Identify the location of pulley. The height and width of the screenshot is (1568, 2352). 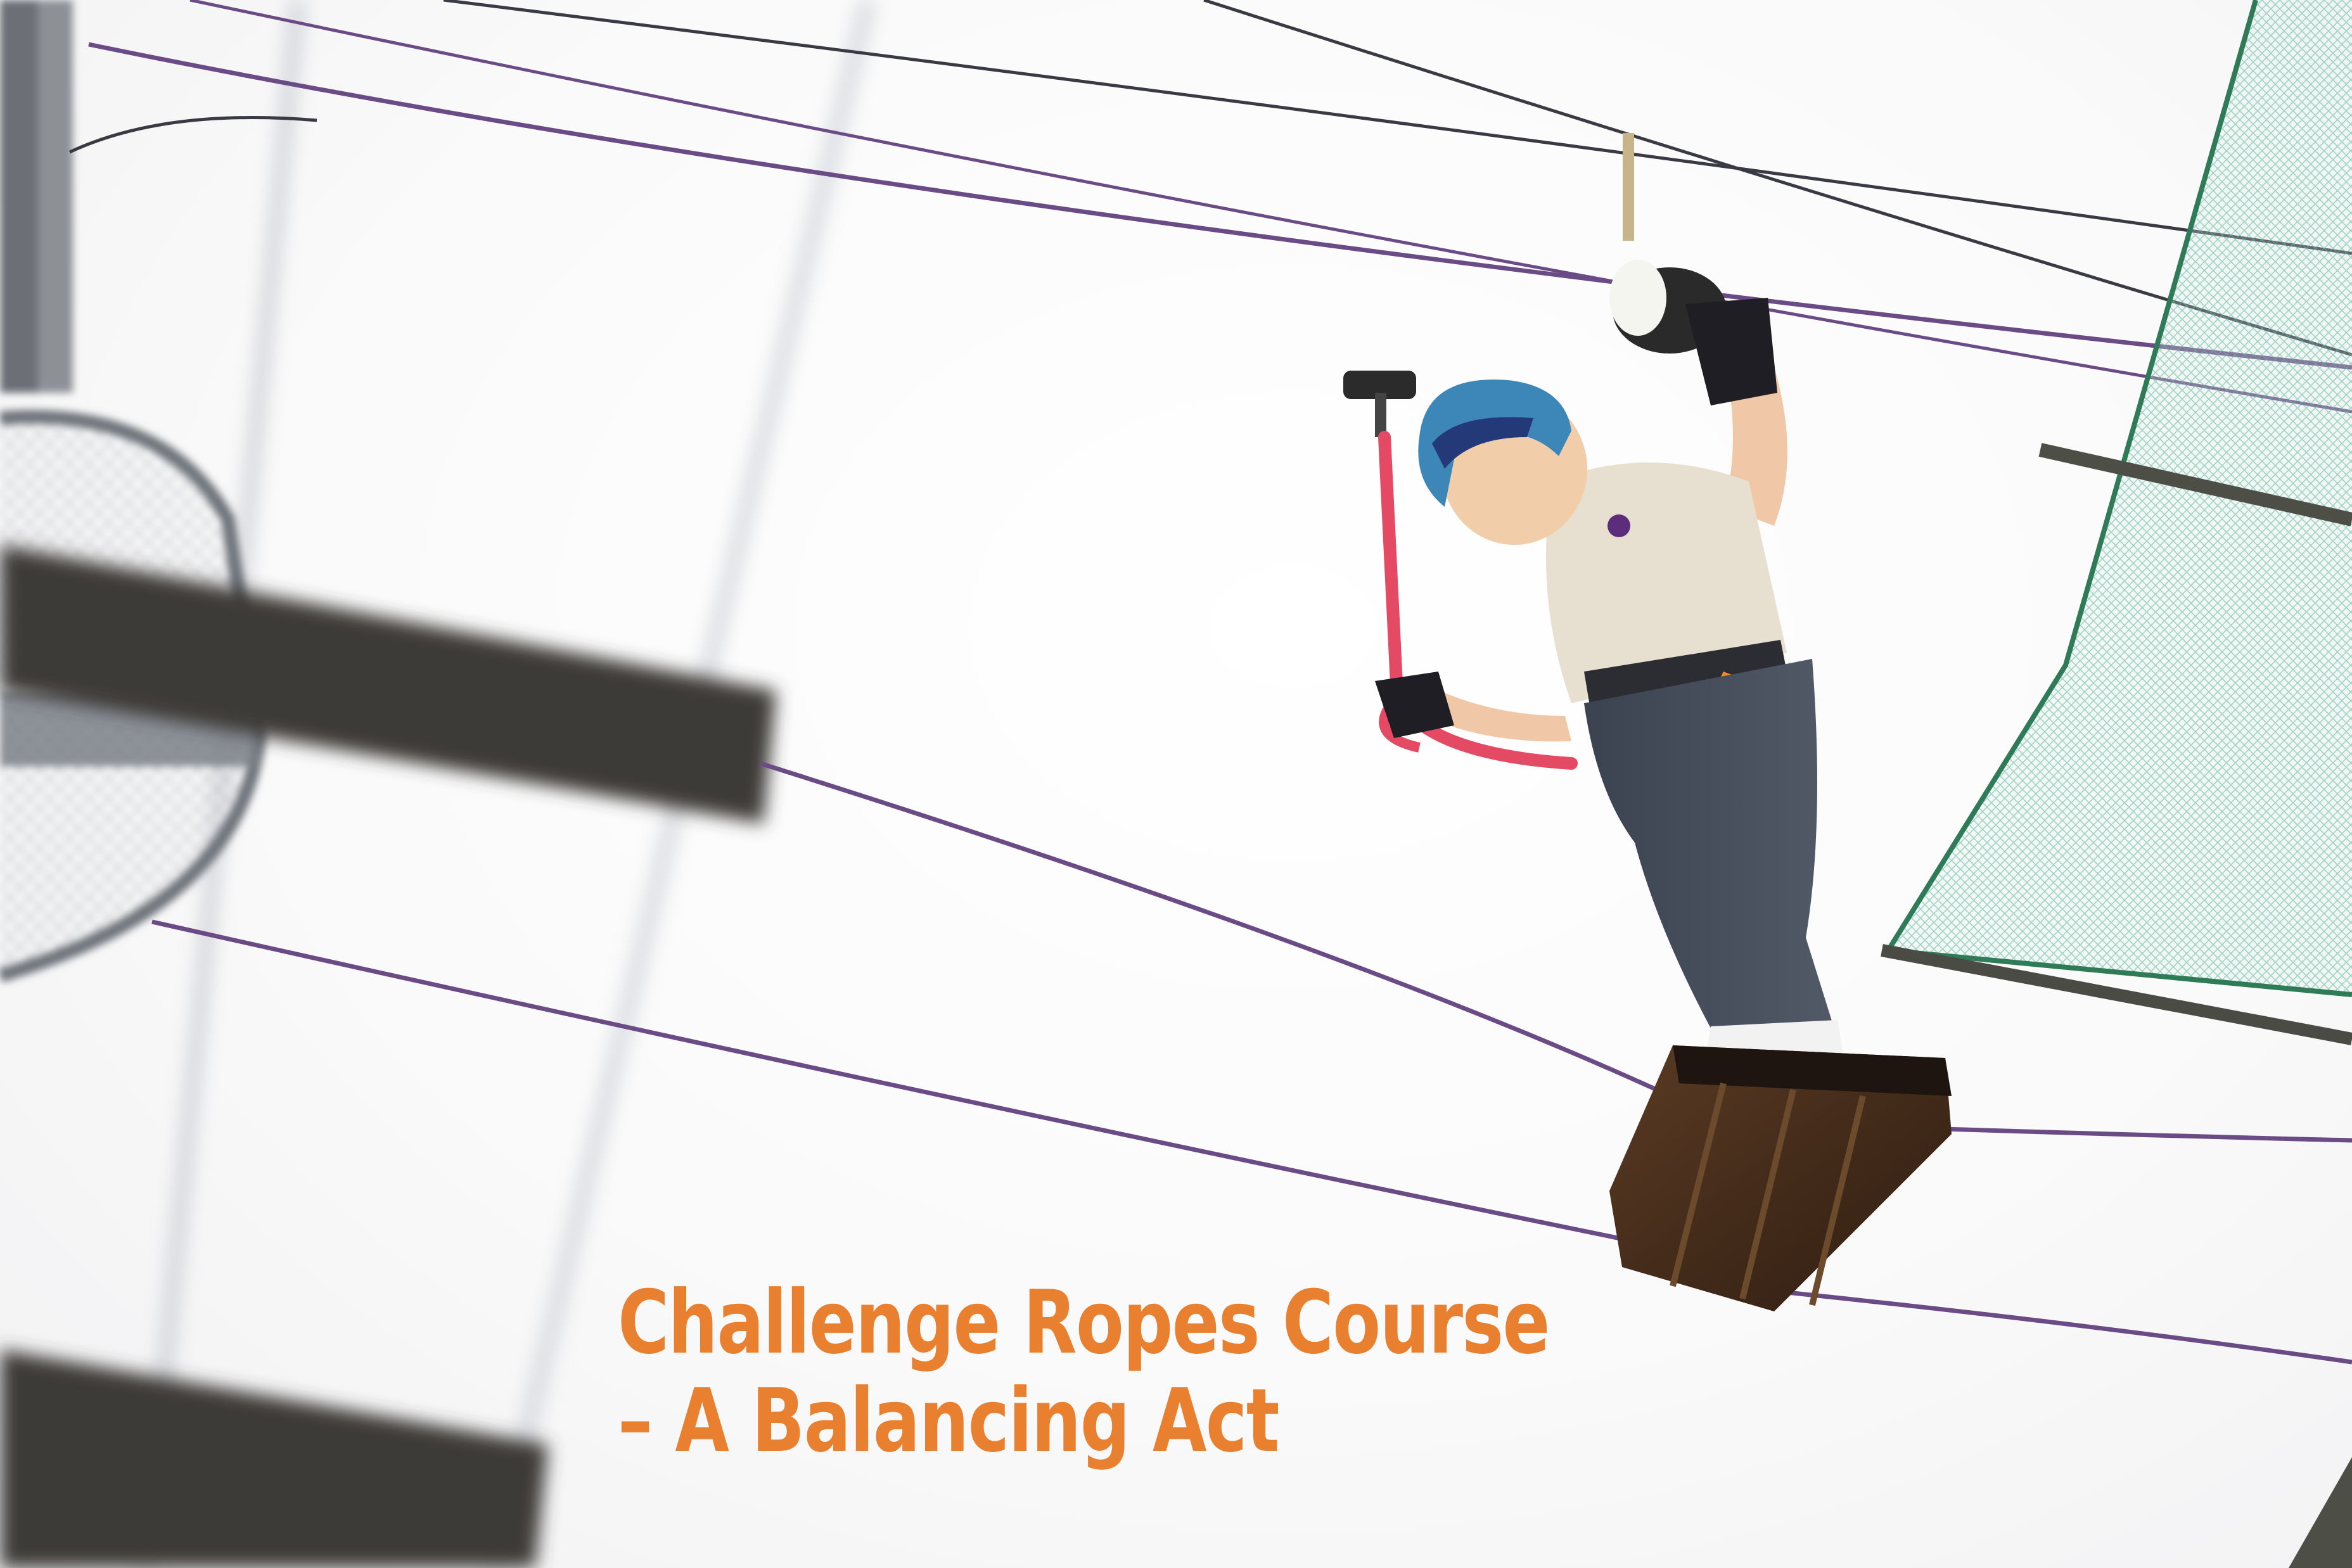
(1379, 404).